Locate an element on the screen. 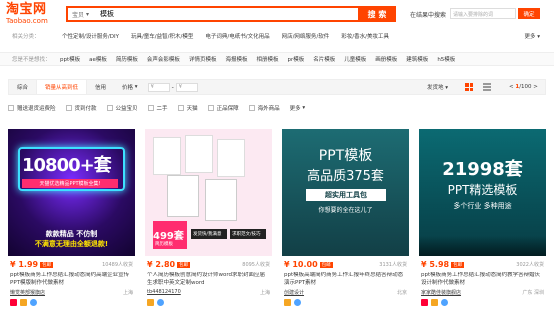 The width and height of the screenshot is (554, 330). logo-subtext: Taobao.com is located at coordinates (27, 21).